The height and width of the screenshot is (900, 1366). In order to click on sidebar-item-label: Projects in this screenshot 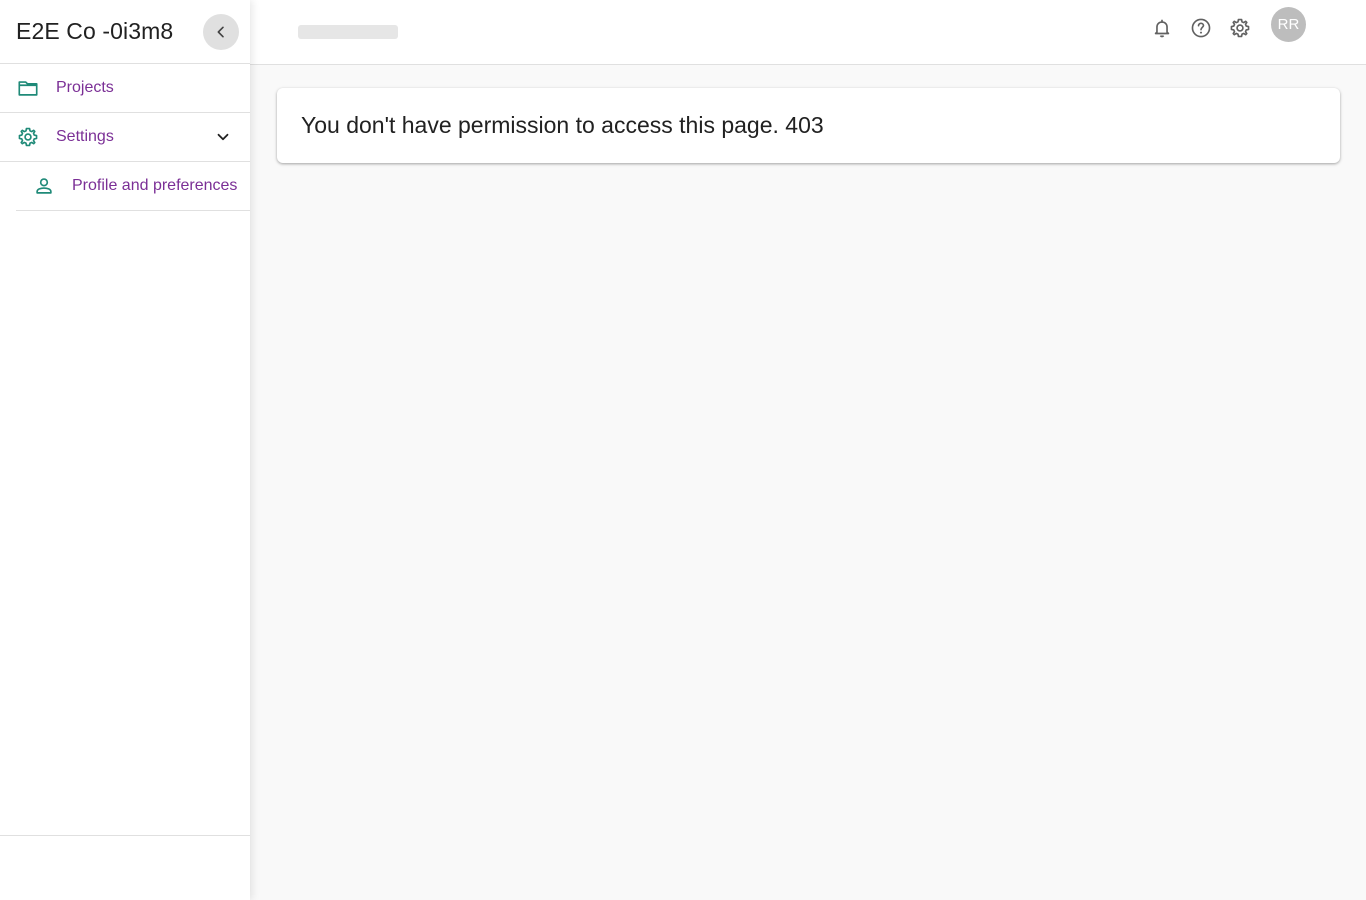, I will do `click(85, 87)`.